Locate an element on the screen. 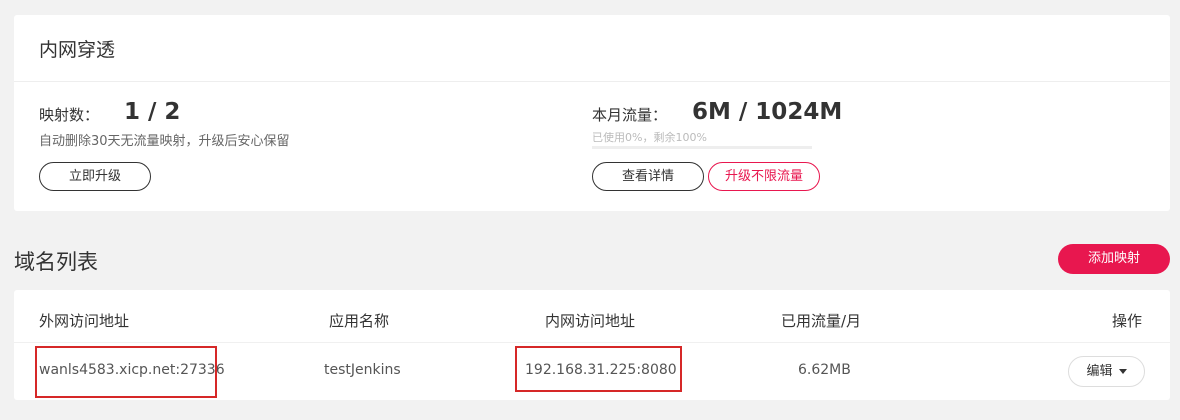  internal-address-highlight is located at coordinates (598, 369).